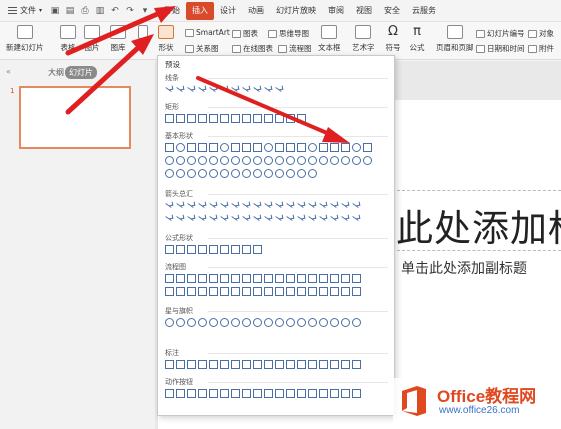 This screenshot has width=561, height=429. What do you see at coordinates (172, 11) in the screenshot?
I see `tab-home: 开始` at bounding box center [172, 11].